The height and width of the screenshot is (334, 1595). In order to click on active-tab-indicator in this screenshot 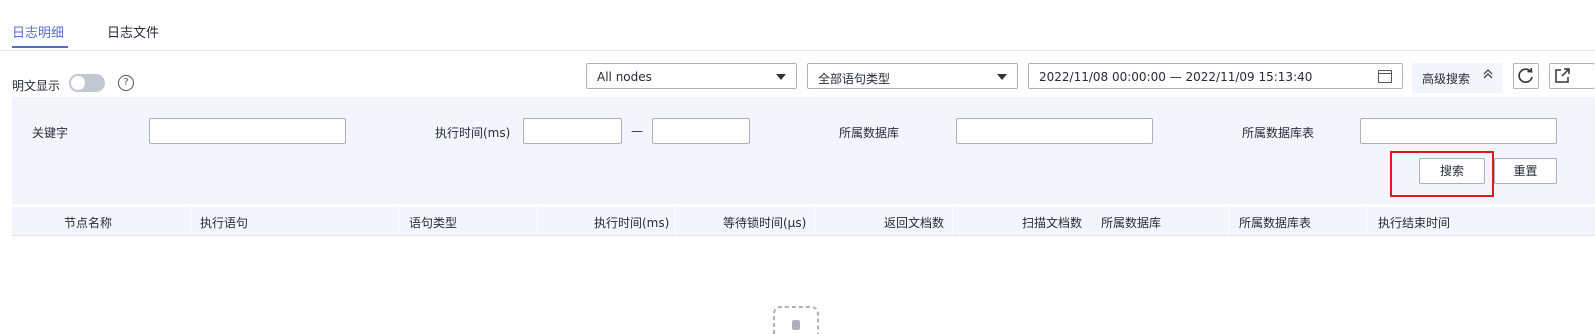, I will do `click(40, 47)`.